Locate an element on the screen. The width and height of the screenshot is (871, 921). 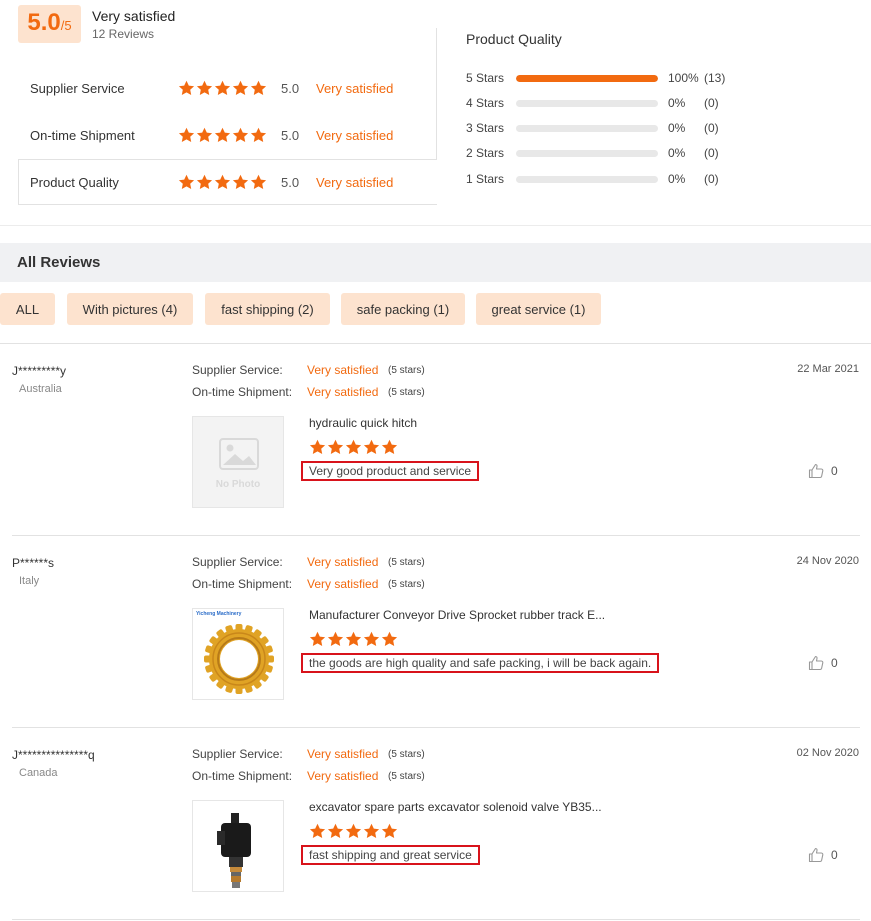
distribution-label: 3 Stars is located at coordinates (485, 128).